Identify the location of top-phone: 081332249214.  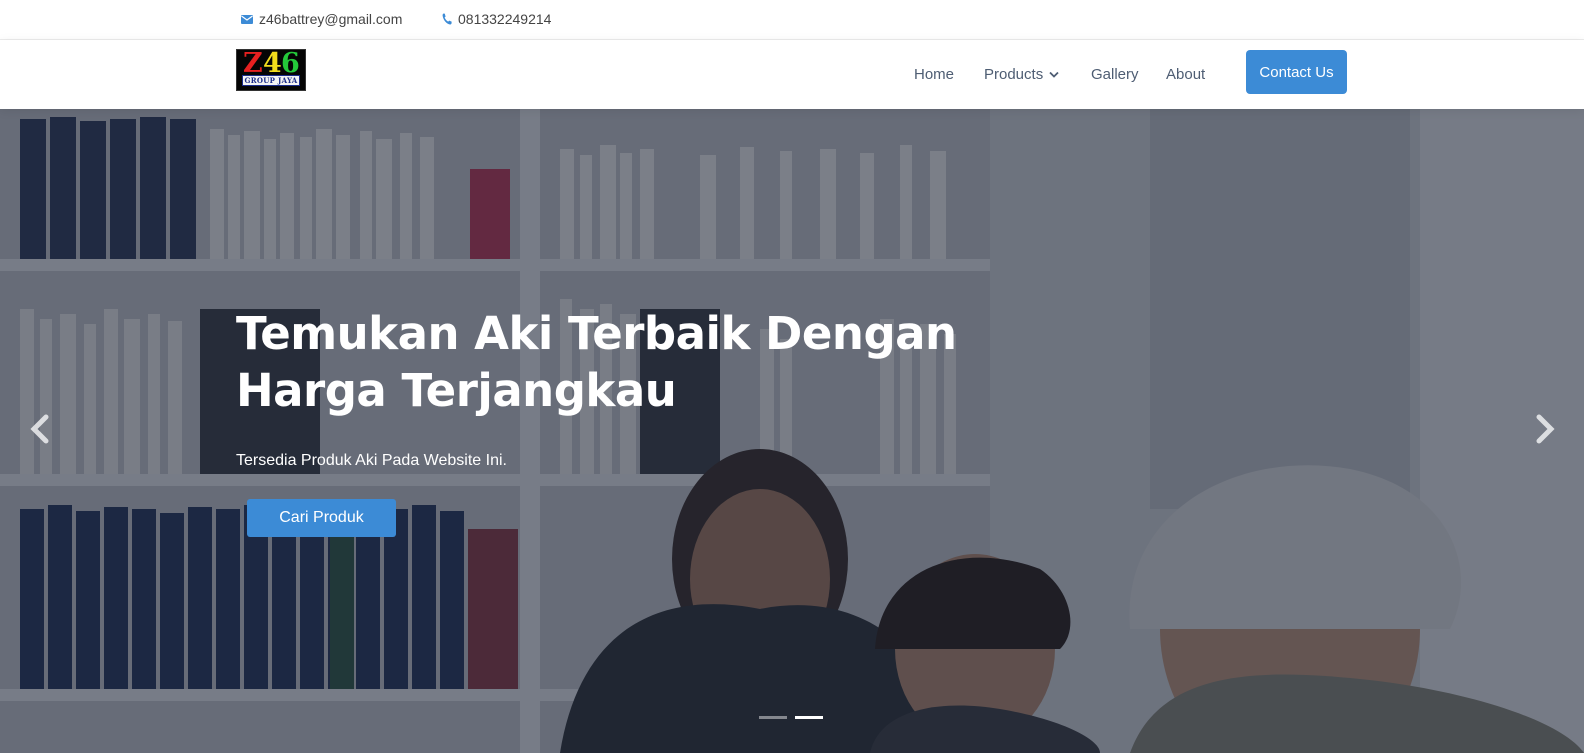
(496, 19).